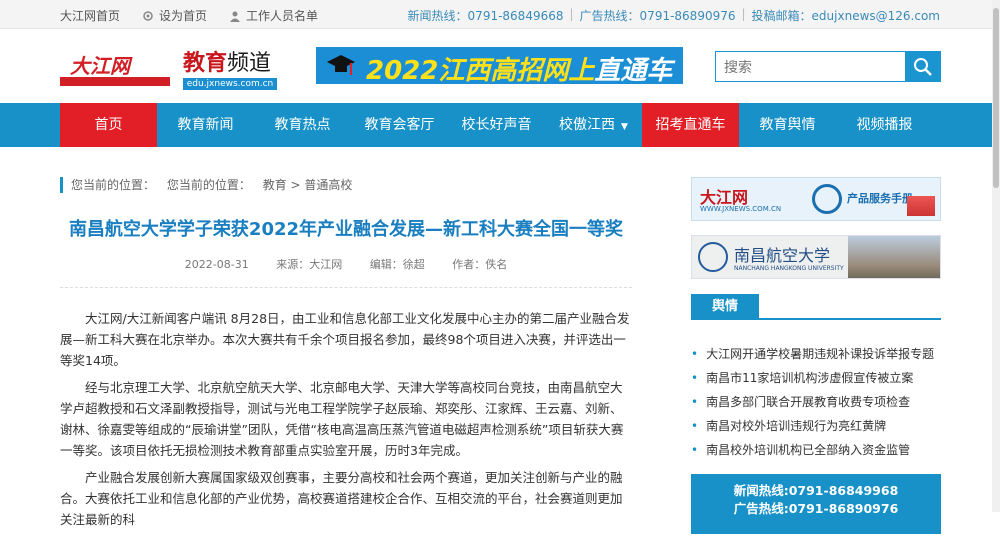 The width and height of the screenshot is (1000, 536). What do you see at coordinates (90, 15) in the screenshot?
I see `home-link: 大江网首页` at bounding box center [90, 15].